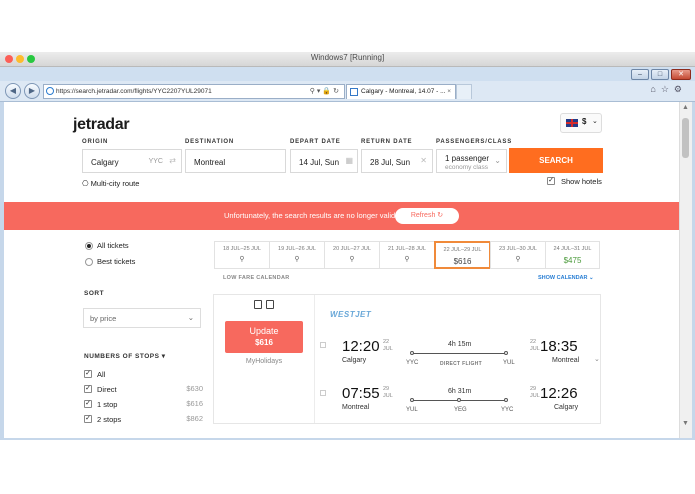 The image size is (695, 494). What do you see at coordinates (115, 183) in the screenshot?
I see `multi-city-label: Multi-city route` at bounding box center [115, 183].